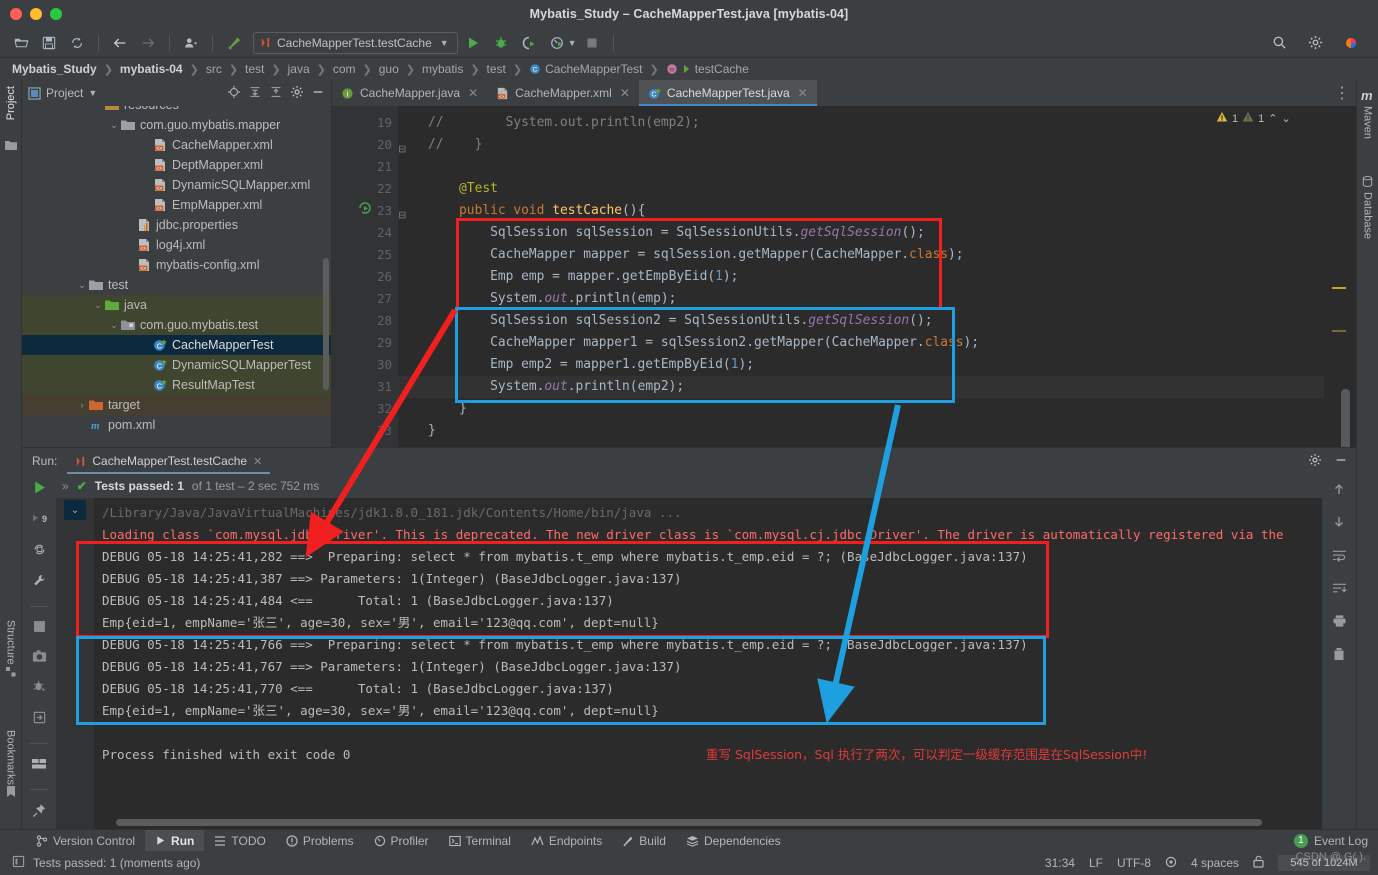 Image resolution: width=1378 pixels, height=875 pixels. Describe the element at coordinates (861, 365) in the screenshot. I see `code-line: Emp emp2 = mapper1.getEmpByEid(1);` at that location.